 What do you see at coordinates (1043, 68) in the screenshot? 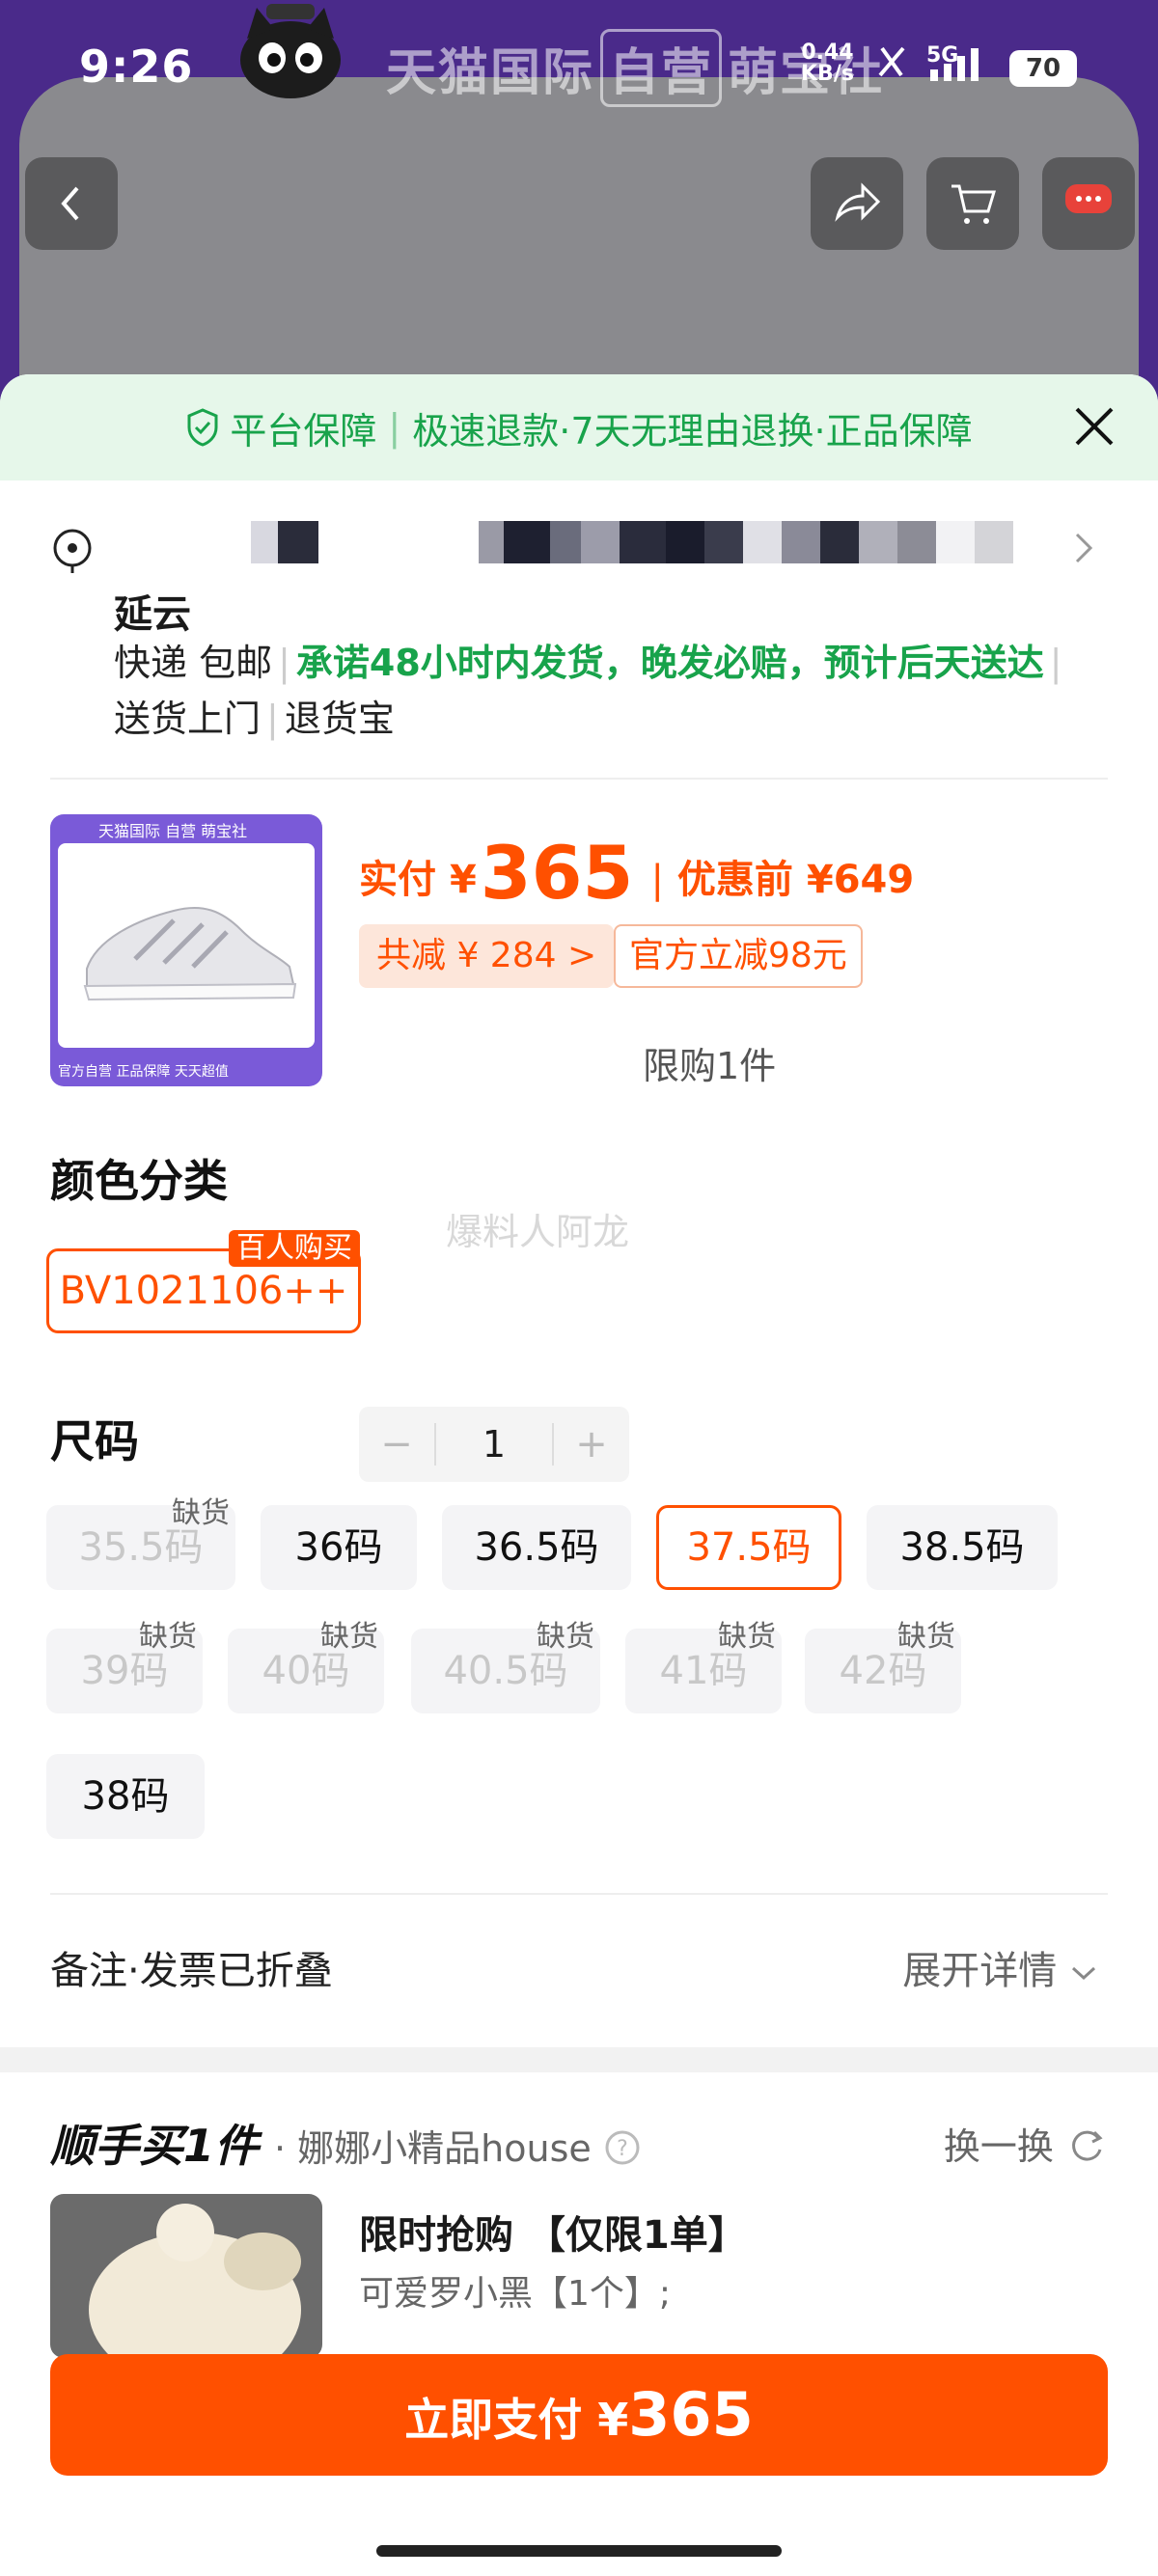
I see `battery-indicator: 70` at bounding box center [1043, 68].